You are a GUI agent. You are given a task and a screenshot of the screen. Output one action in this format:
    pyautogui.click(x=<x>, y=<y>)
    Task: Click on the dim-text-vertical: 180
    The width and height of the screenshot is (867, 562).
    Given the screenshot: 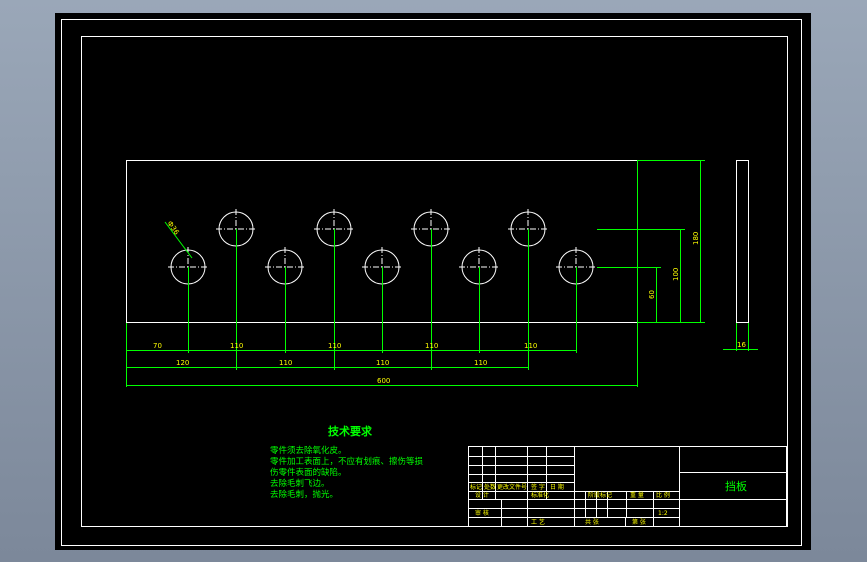 What is the action you would take?
    pyautogui.click(x=696, y=238)
    